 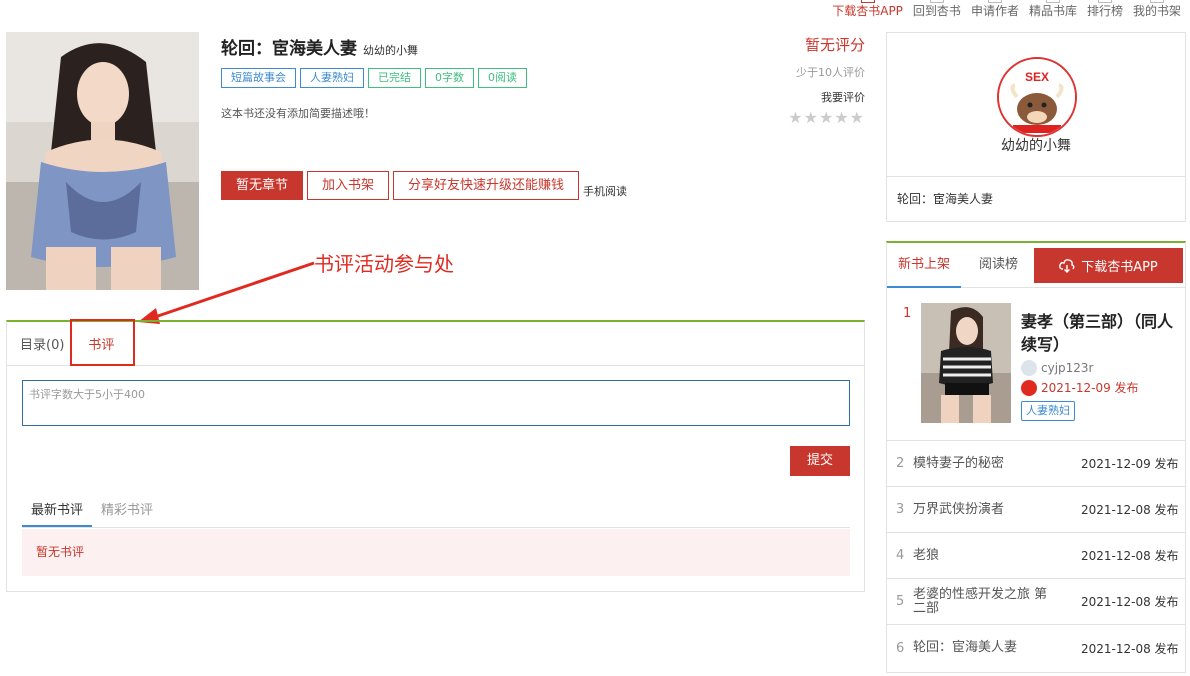 I want to click on author-card: SEX 幼幼的小舞 轮回：宦海美人妻, so click(x=1036, y=127).